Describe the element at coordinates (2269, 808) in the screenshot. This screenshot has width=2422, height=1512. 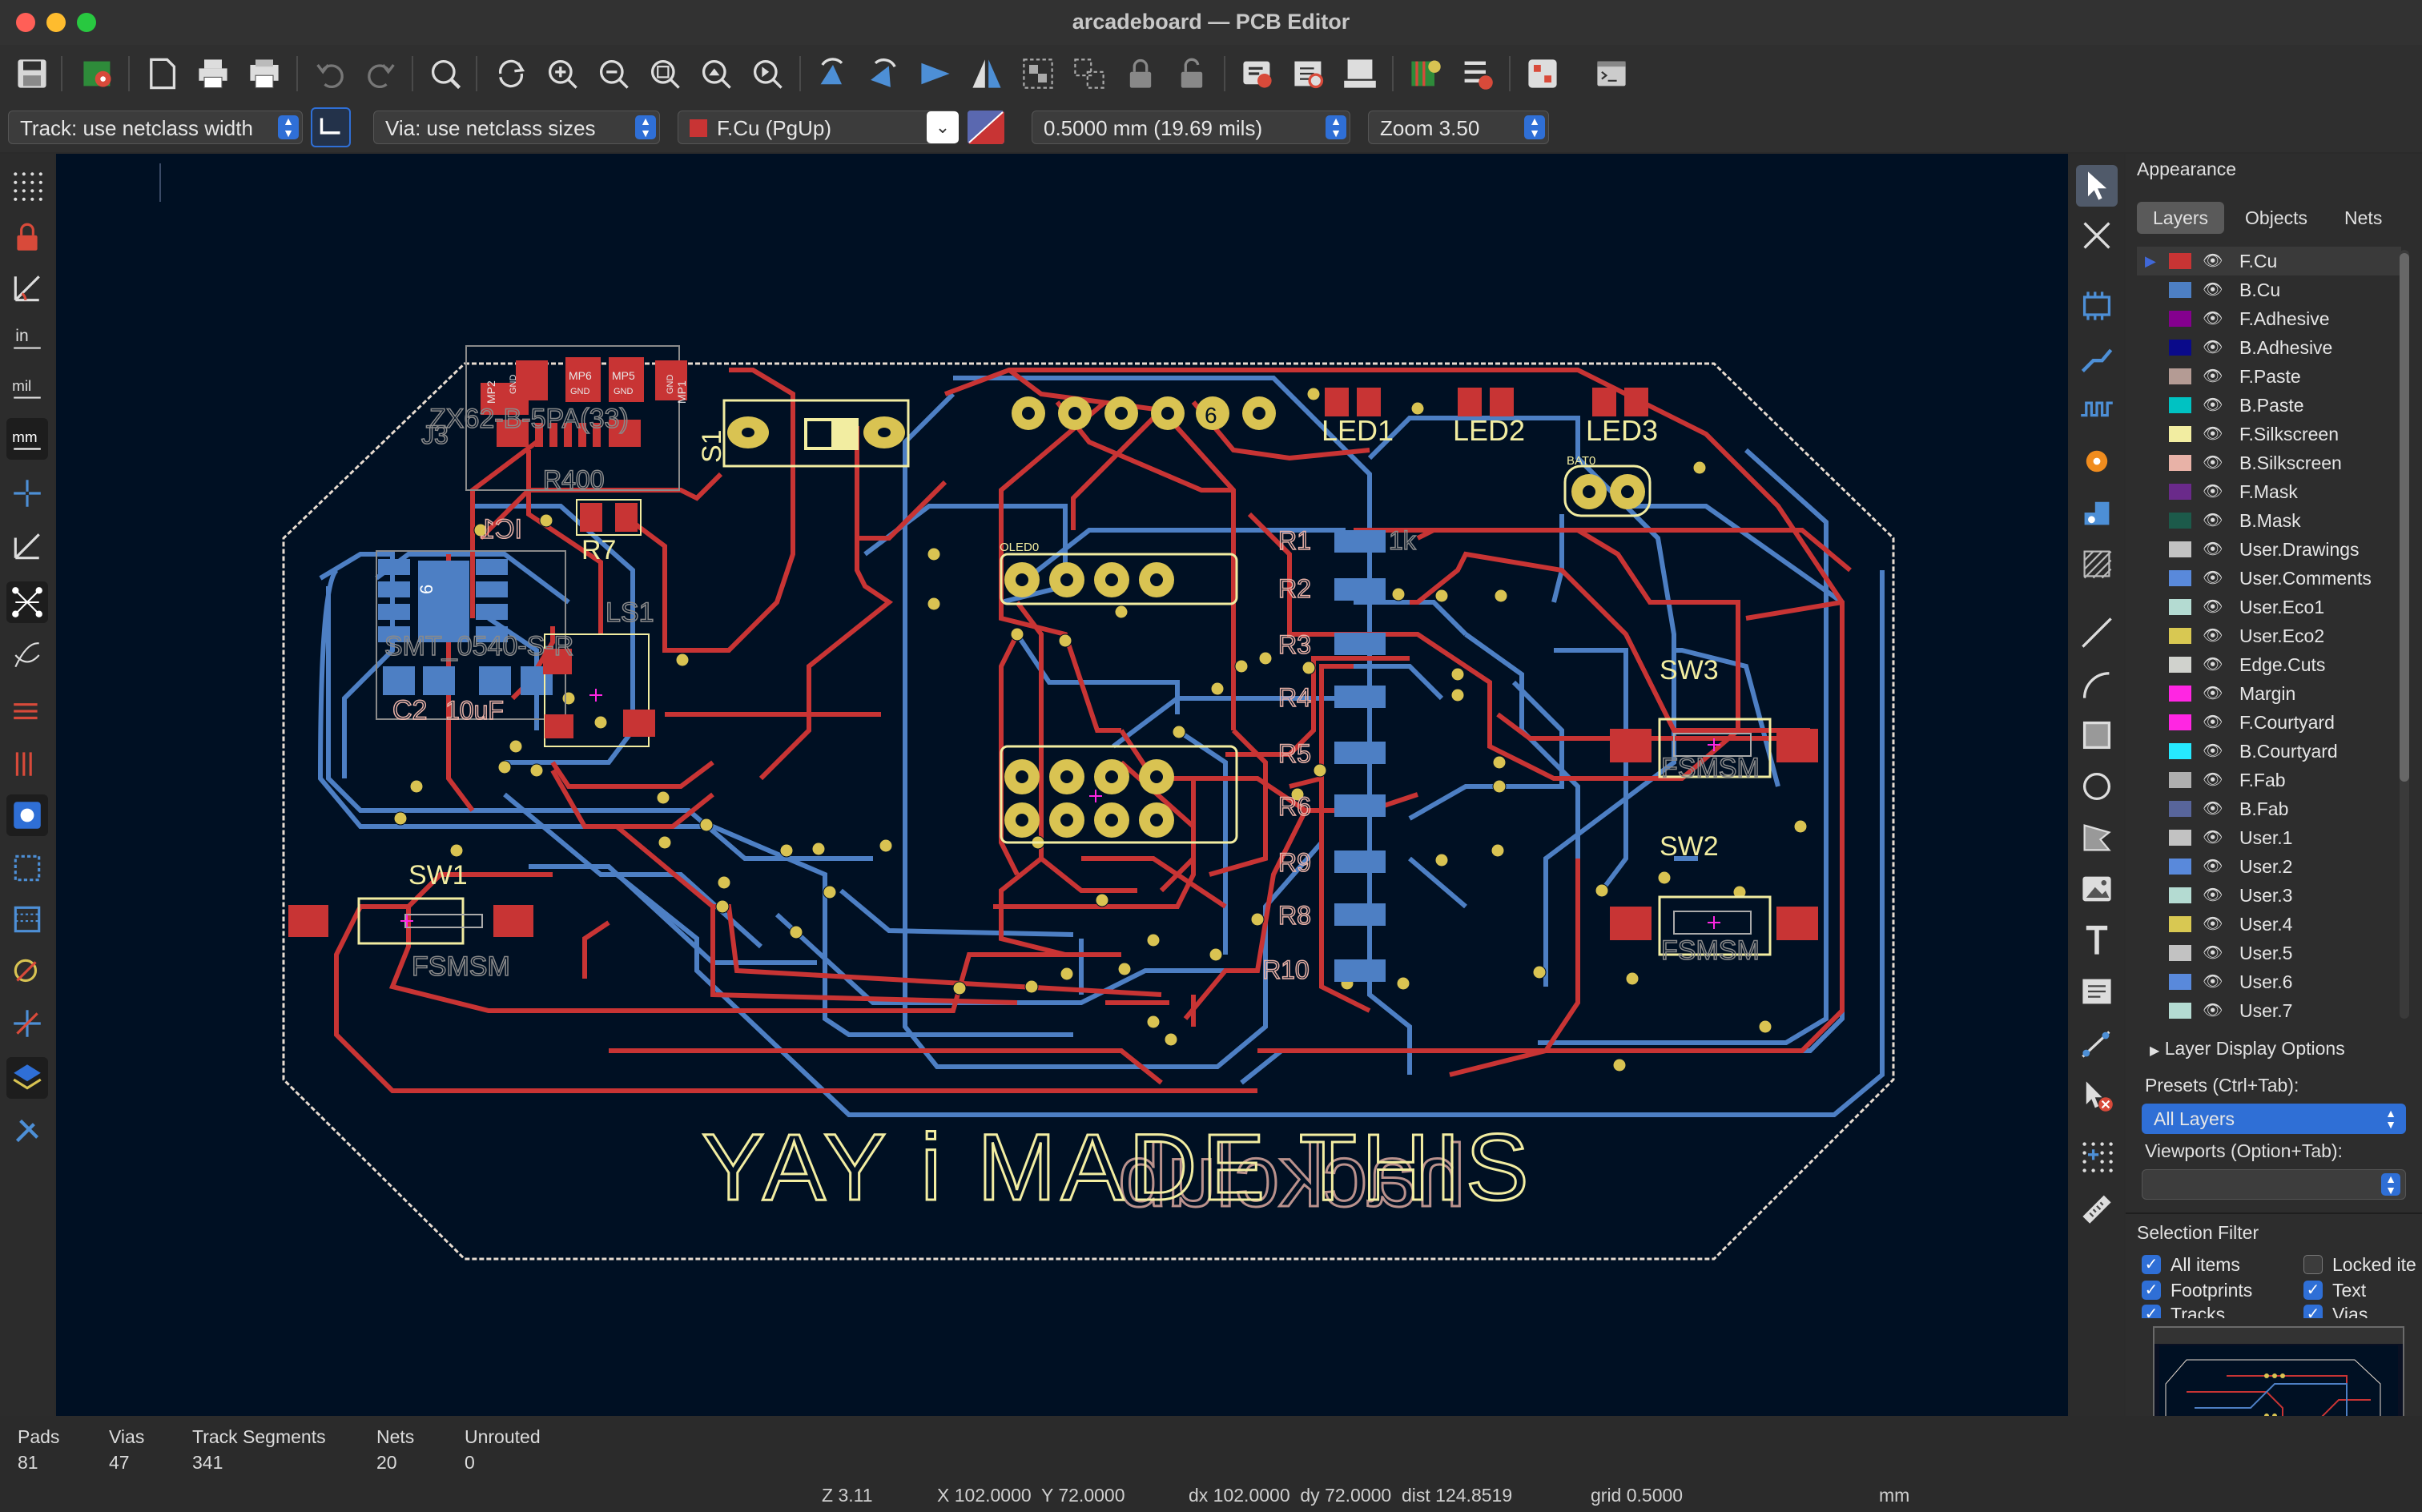
I see `layer-row: 👁 B.Fab` at that location.